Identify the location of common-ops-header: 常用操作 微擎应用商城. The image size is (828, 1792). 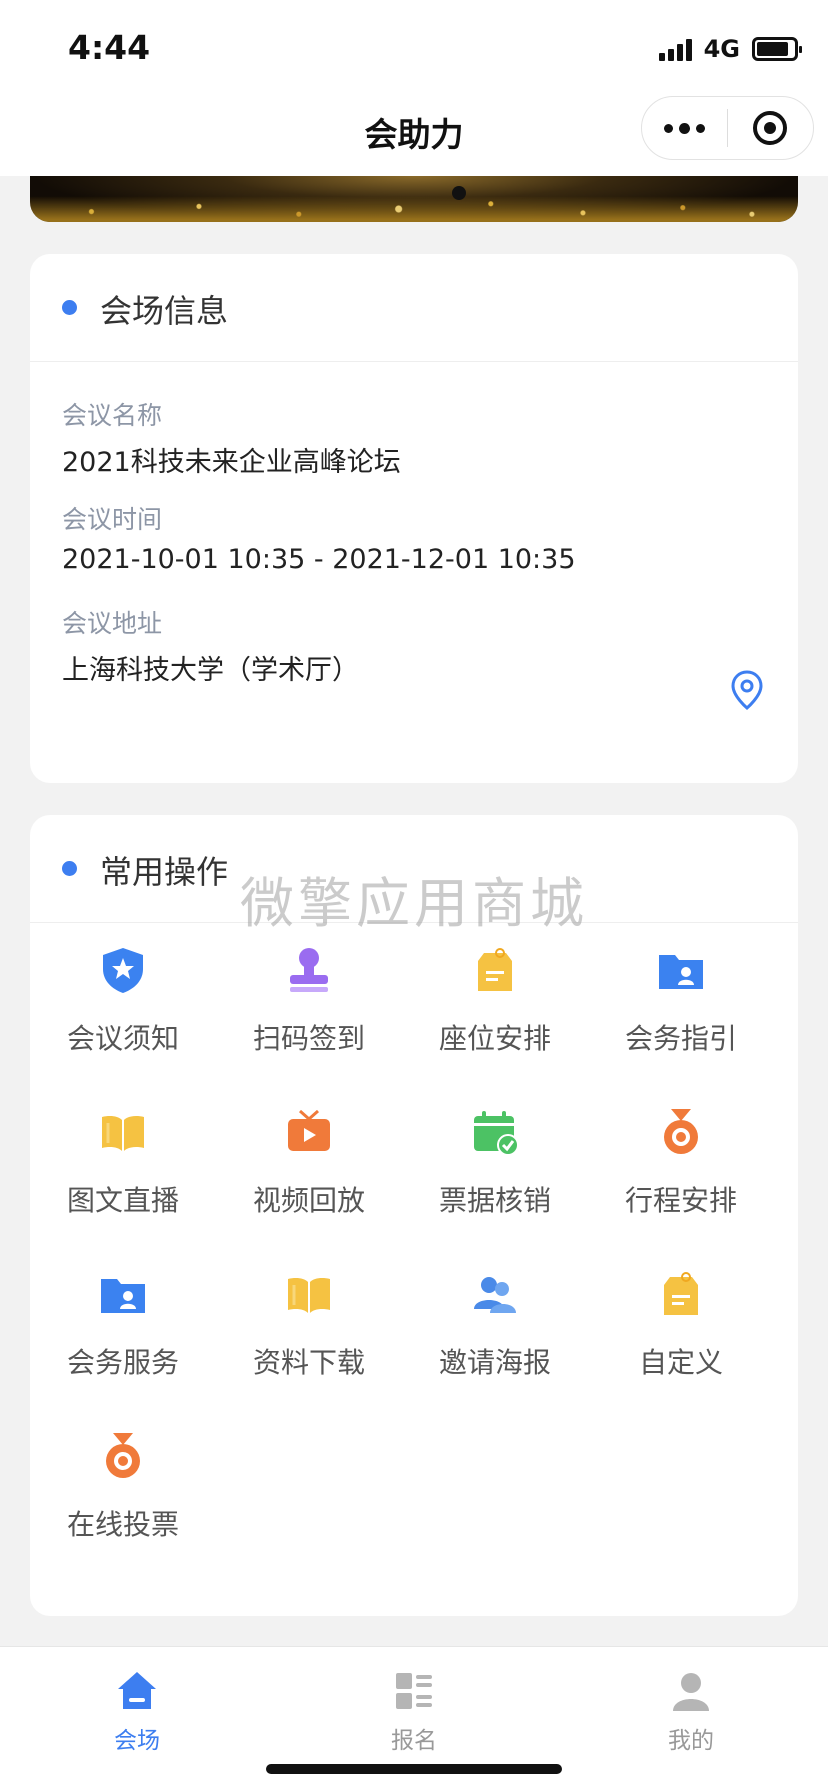
(414, 875).